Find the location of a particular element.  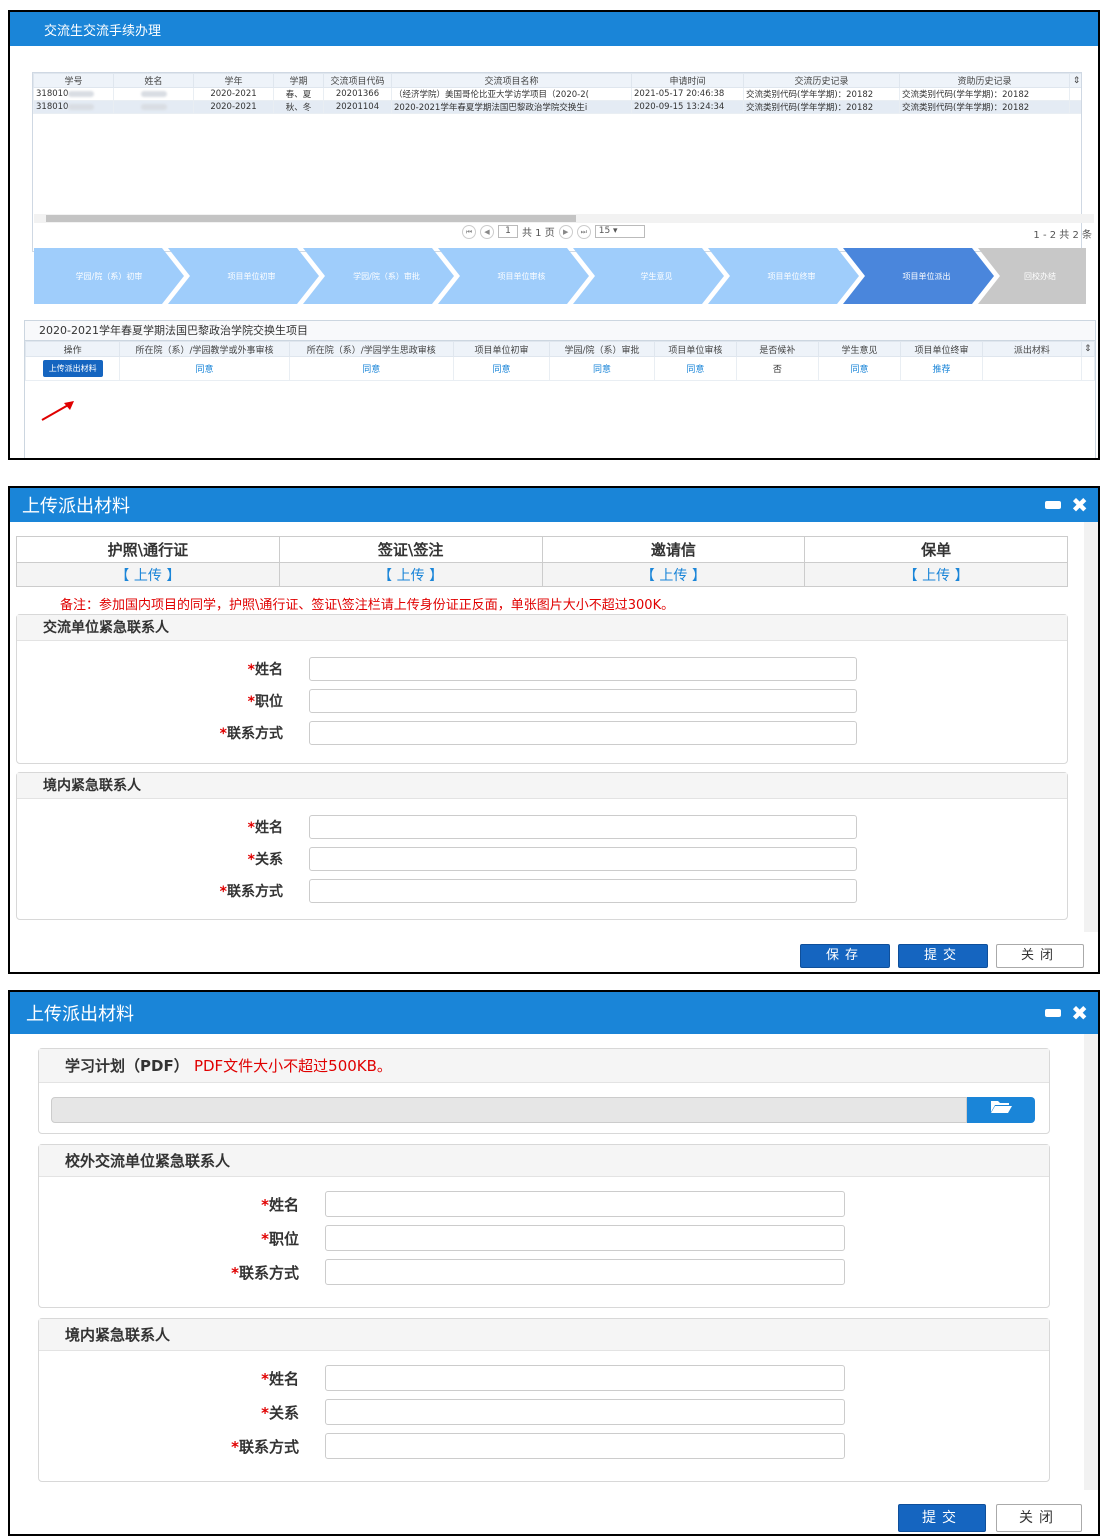

panel-header: 交流生交流手续办理 is located at coordinates (554, 29).